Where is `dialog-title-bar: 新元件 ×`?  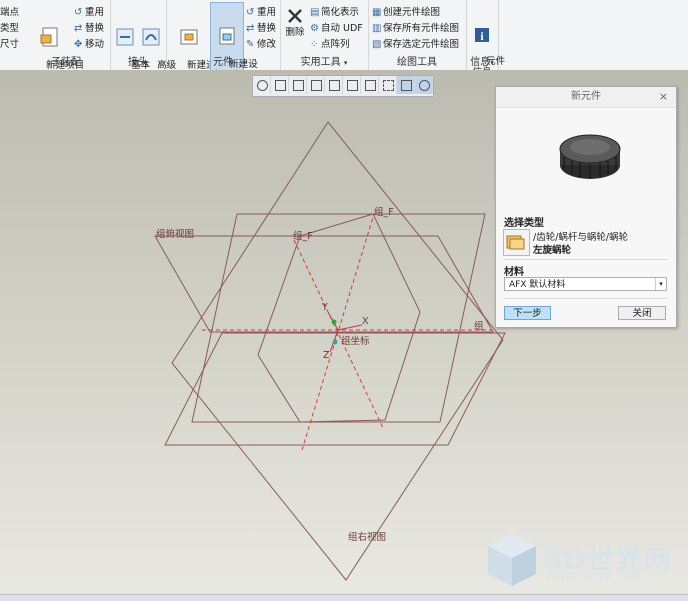
dialog-title-bar: 新元件 × is located at coordinates (586, 97).